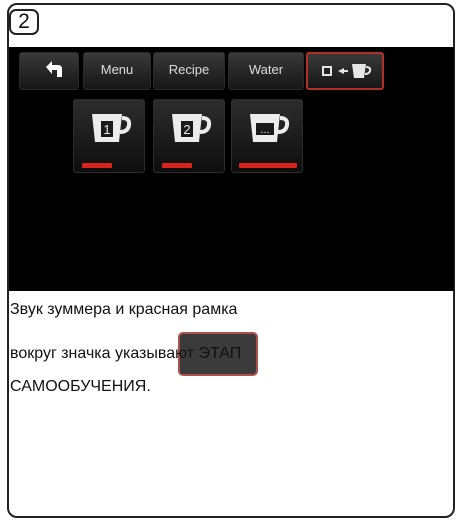 The width and height of the screenshot is (457, 521). Describe the element at coordinates (266, 71) in the screenshot. I see `tab-water: Water` at that location.